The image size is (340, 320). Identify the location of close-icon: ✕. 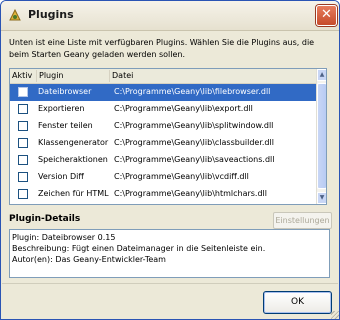
(326, 14).